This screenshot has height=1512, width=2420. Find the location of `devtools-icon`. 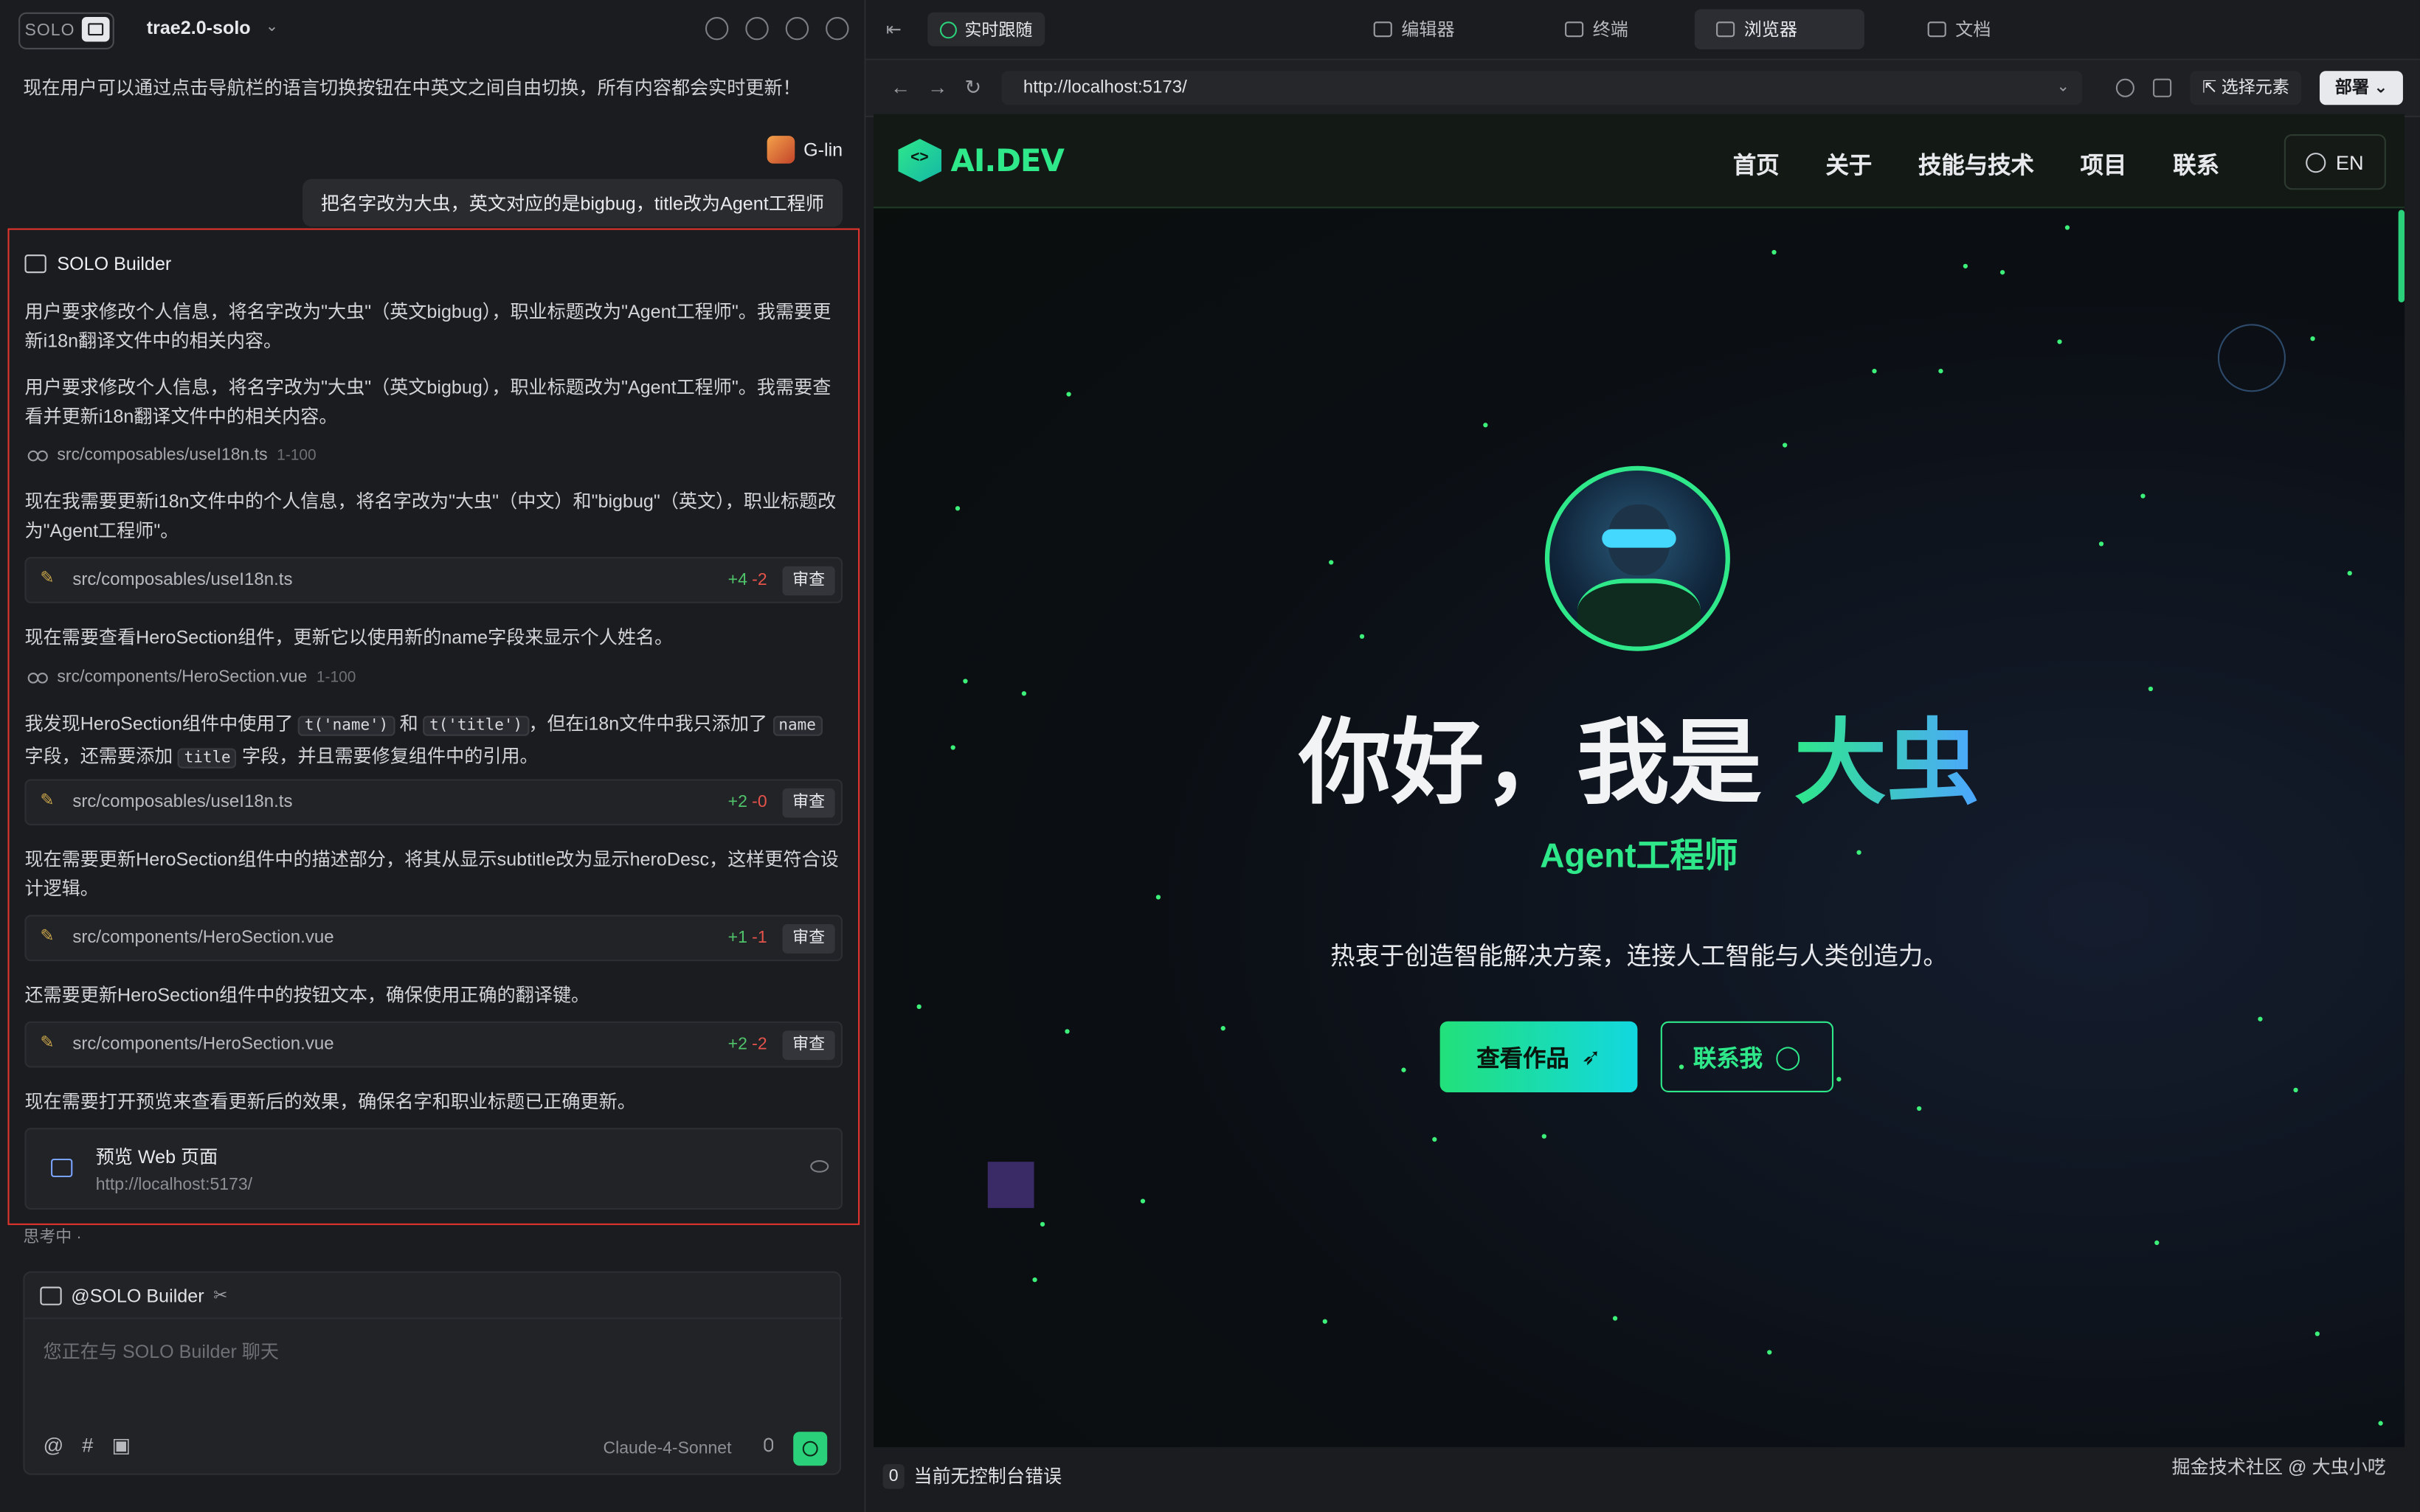

devtools-icon is located at coordinates (2124, 87).